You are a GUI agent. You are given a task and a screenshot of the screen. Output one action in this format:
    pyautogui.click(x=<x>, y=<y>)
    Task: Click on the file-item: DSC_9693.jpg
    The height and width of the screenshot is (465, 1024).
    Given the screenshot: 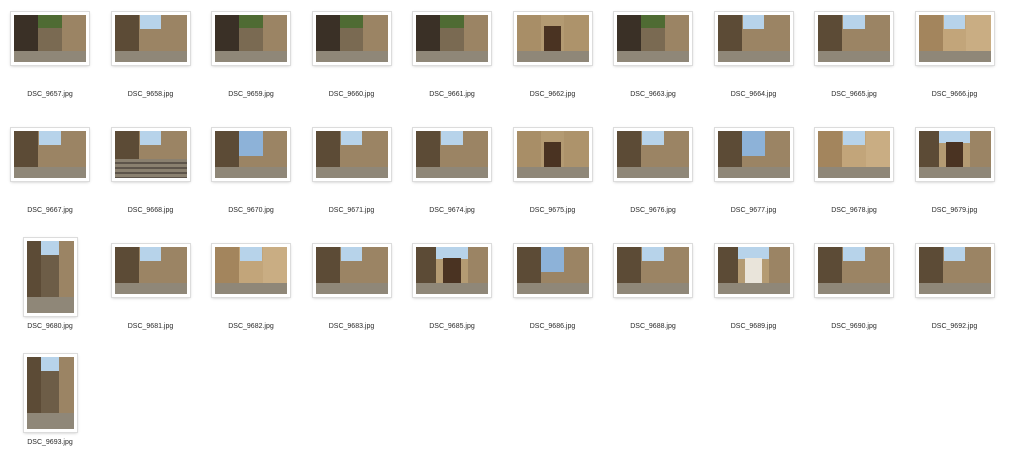 What is the action you would take?
    pyautogui.click(x=50, y=408)
    